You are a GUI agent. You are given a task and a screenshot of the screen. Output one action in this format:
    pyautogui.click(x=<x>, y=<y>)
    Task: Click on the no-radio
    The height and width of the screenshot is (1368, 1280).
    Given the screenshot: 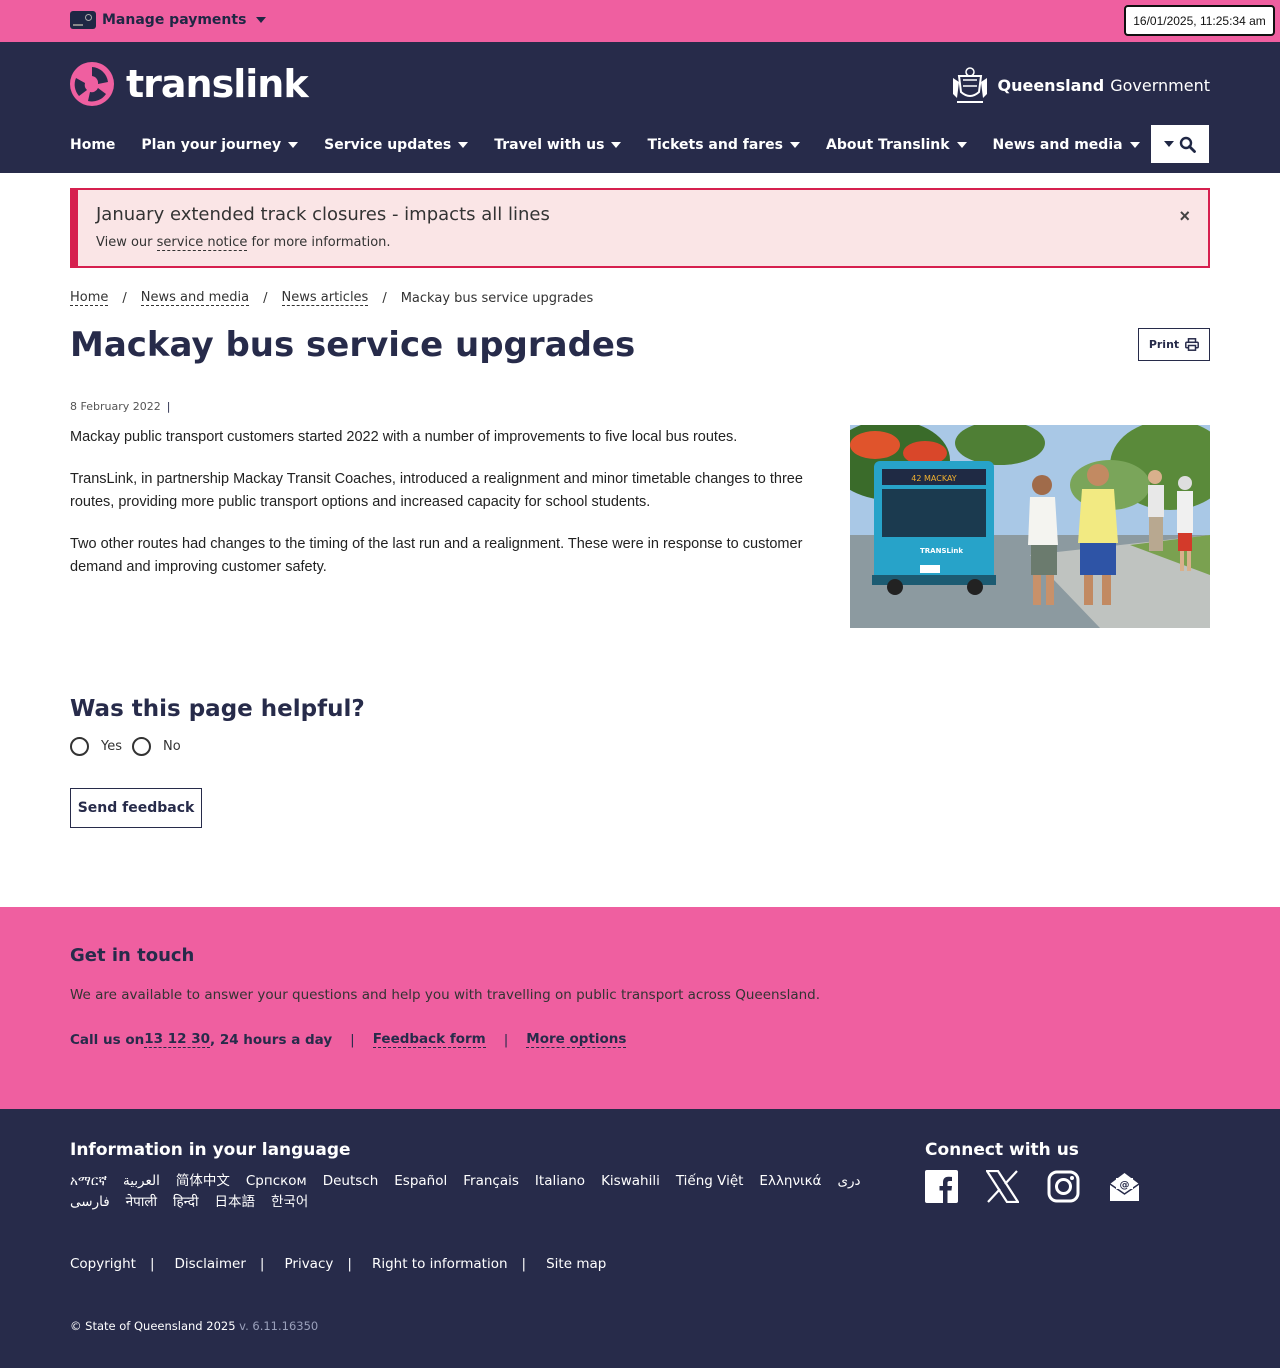 What is the action you would take?
    pyautogui.click(x=141, y=746)
    